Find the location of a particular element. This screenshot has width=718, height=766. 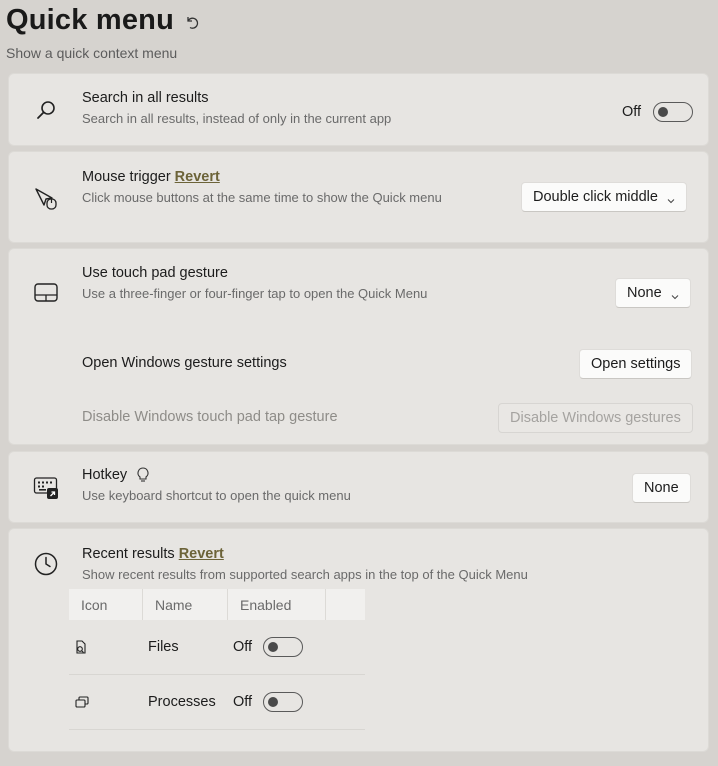

touchpad-dropdown-value: None is located at coordinates (644, 293).